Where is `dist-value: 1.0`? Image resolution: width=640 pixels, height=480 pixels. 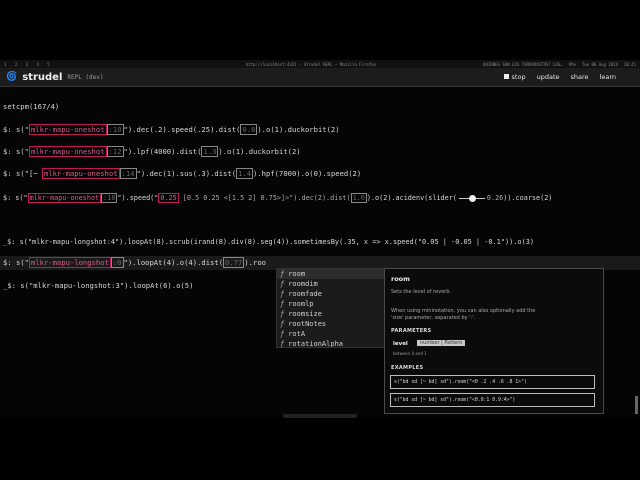
dist-value: 1.0 is located at coordinates (358, 198).